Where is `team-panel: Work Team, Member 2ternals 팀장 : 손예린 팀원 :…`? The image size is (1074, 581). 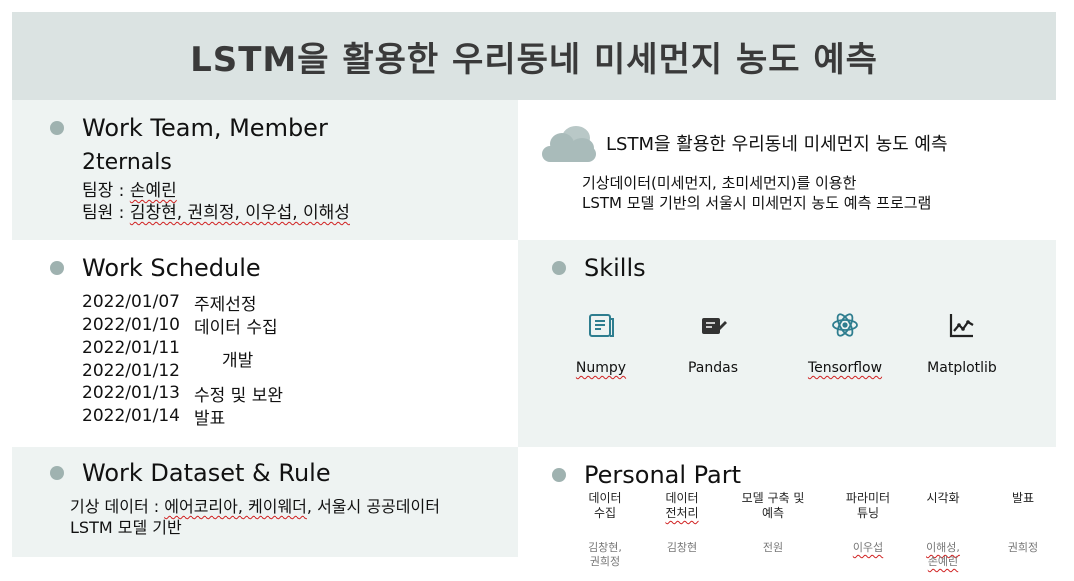
team-panel: Work Team, Member 2ternals 팀장 : 손예린 팀원 :… is located at coordinates (265, 170).